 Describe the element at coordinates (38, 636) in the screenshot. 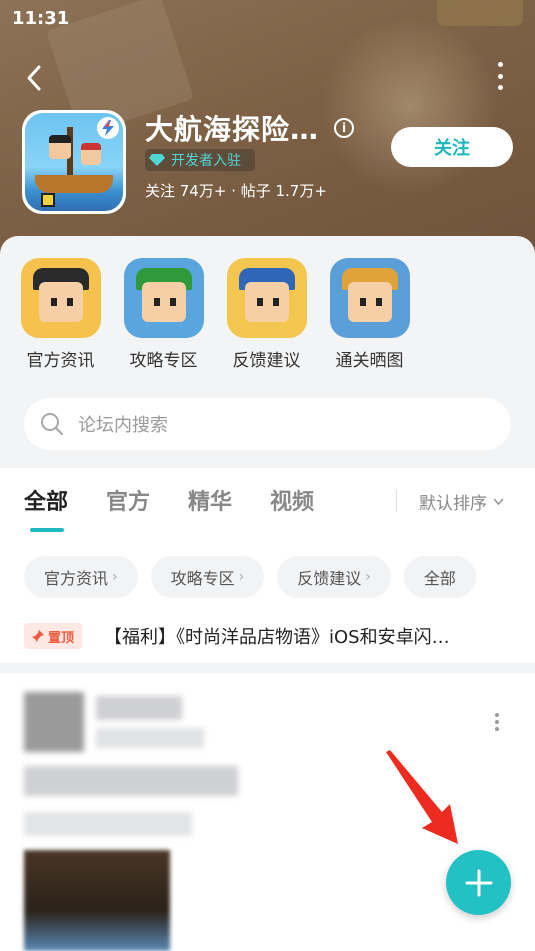

I see `pin-icon` at that location.